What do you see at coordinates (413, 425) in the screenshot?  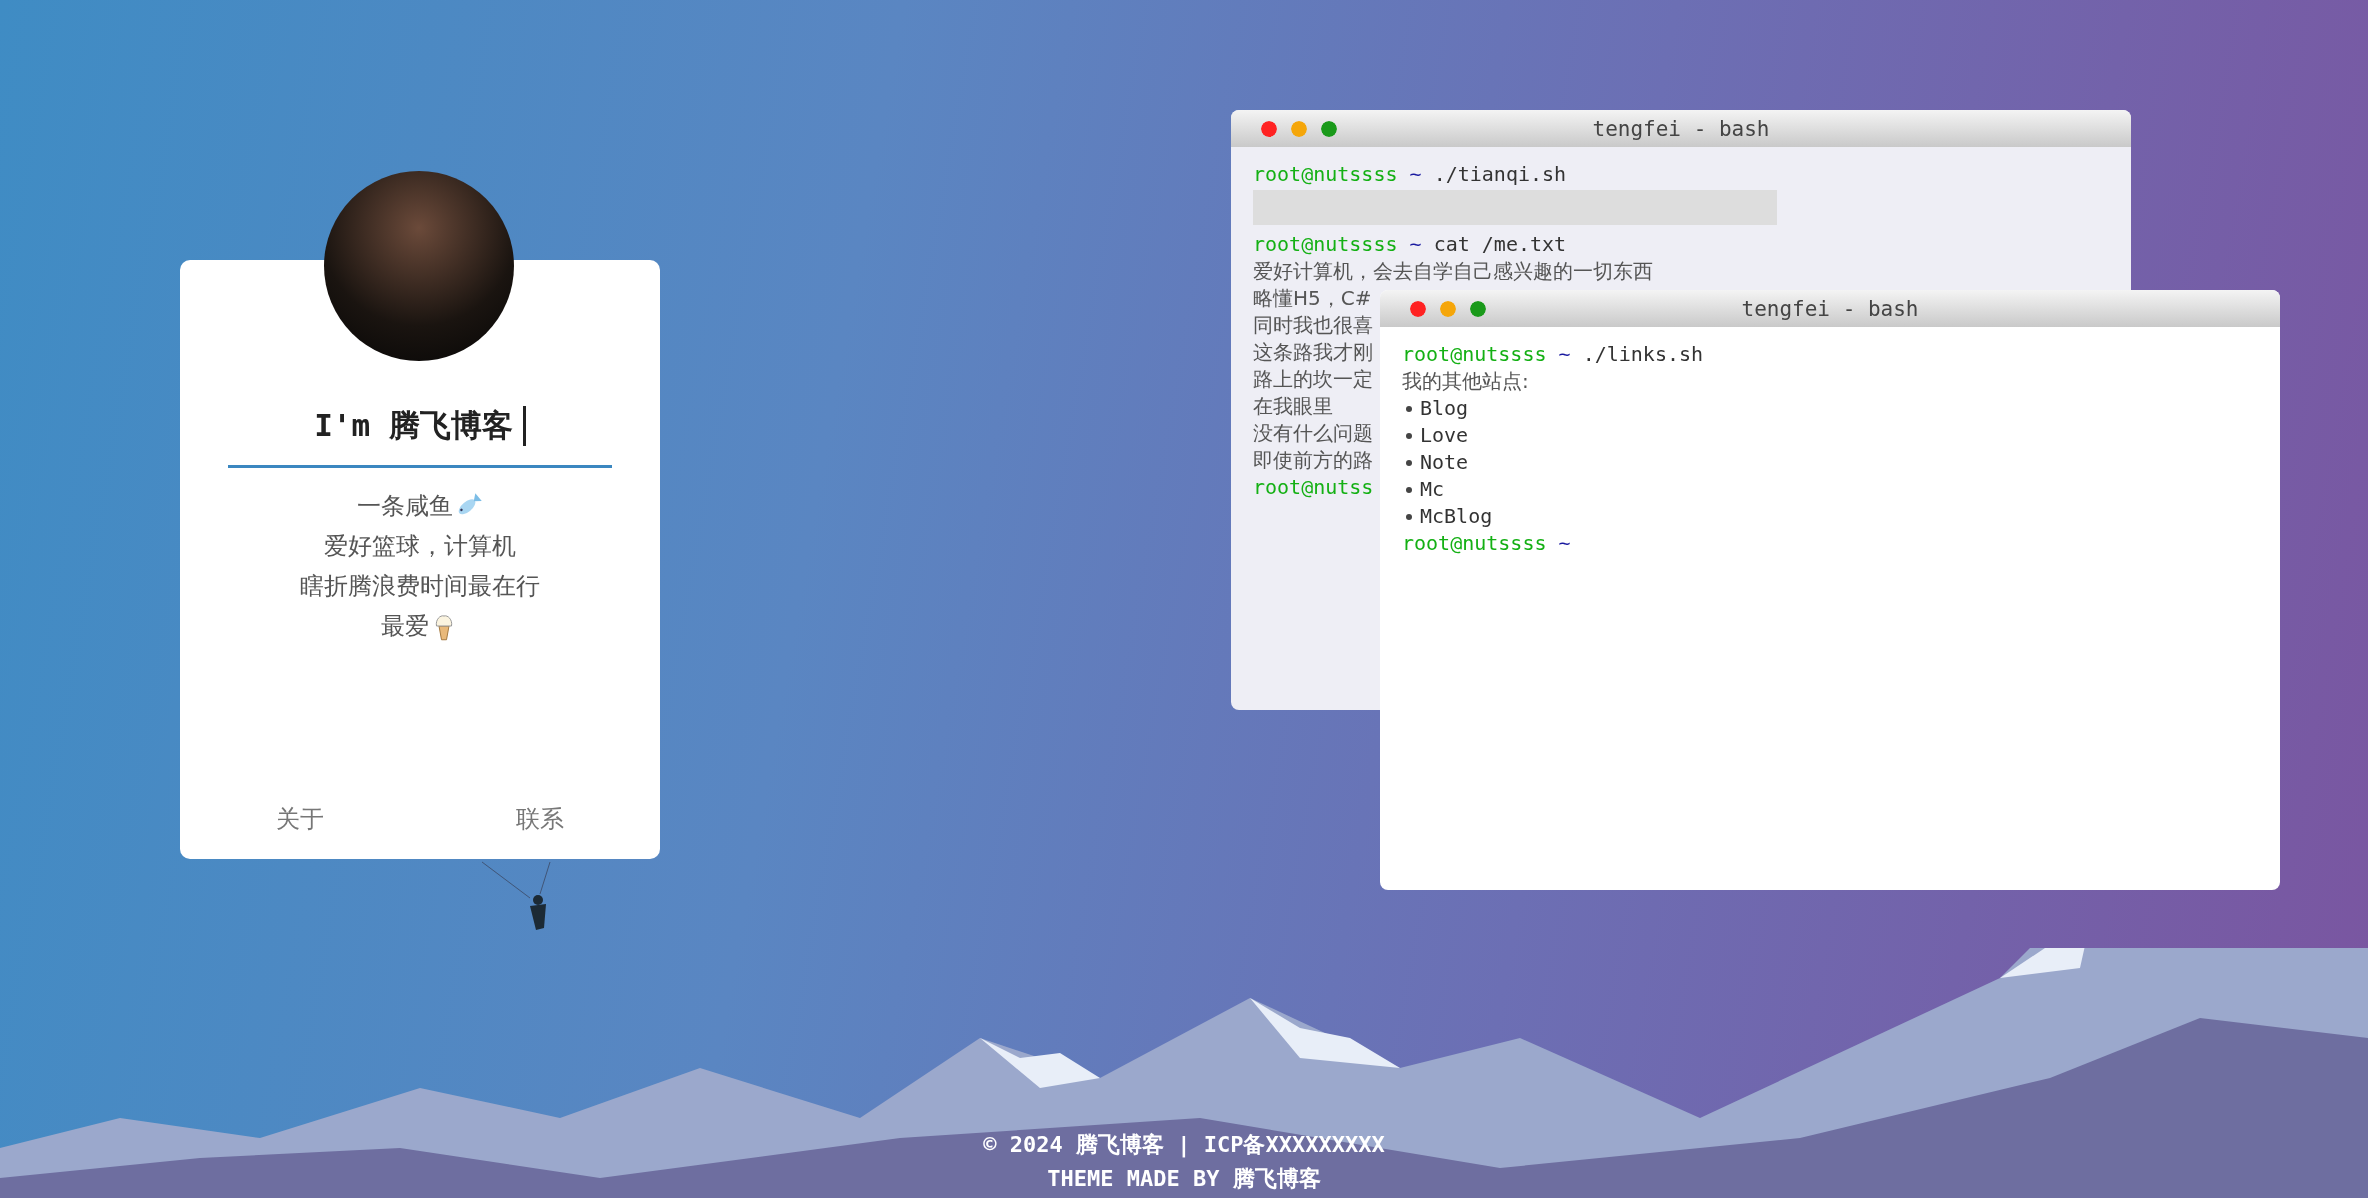 I see `profile-title: I'm 腾飞博客` at bounding box center [413, 425].